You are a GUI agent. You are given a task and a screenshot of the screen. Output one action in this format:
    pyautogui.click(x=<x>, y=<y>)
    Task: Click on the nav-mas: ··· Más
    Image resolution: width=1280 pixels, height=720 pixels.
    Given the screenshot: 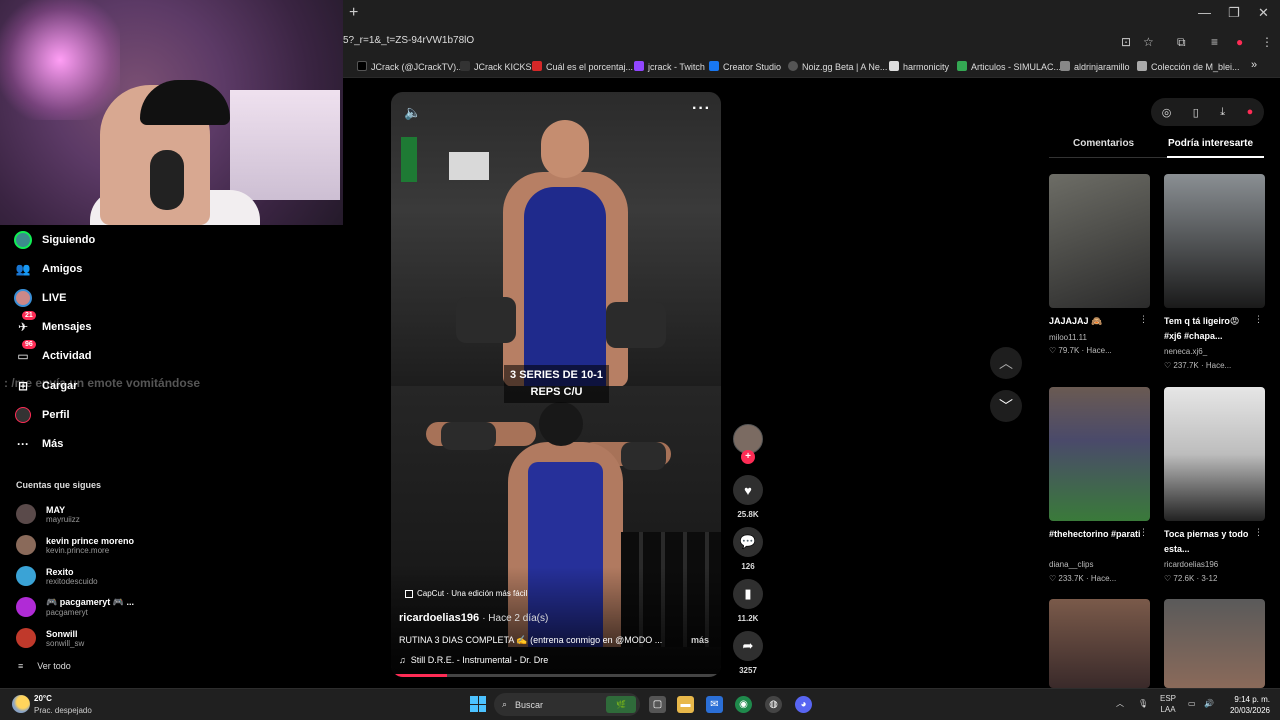 What is the action you would take?
    pyautogui.click(x=38, y=444)
    